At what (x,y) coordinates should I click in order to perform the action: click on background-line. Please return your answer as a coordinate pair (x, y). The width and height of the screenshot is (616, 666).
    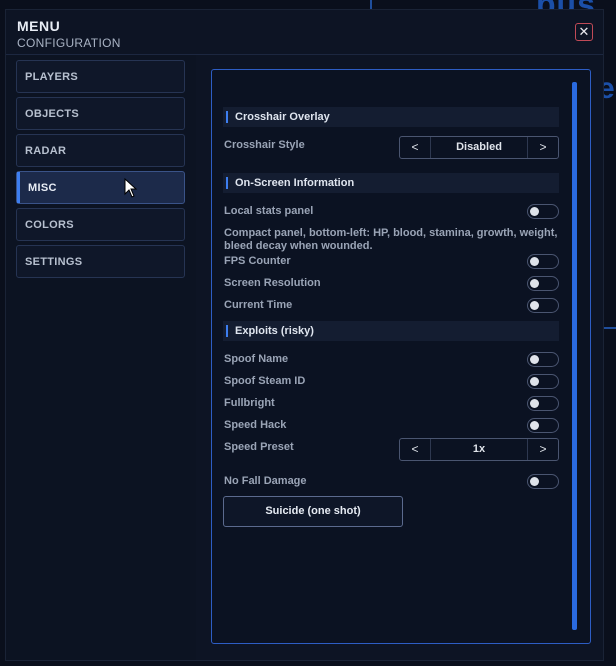
    Looking at the image, I should click on (610, 328).